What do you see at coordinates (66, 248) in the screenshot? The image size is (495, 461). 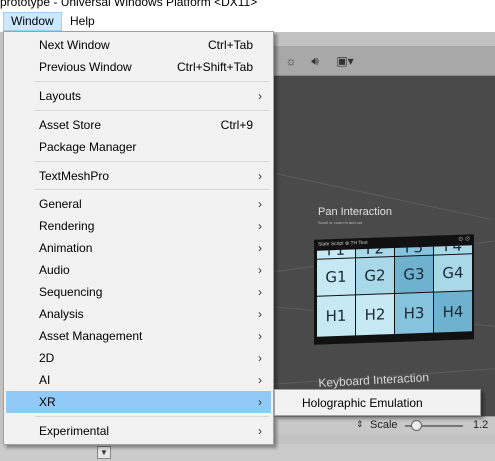 I see `menu-item-label: Animation` at bounding box center [66, 248].